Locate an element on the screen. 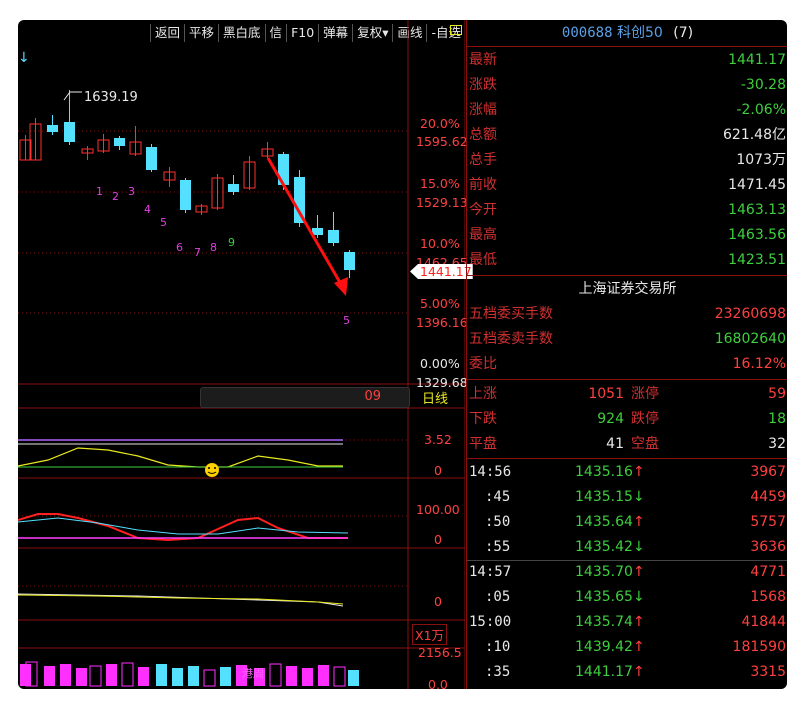  book-row: 五档委卖手数 16802640 is located at coordinates (627, 339).